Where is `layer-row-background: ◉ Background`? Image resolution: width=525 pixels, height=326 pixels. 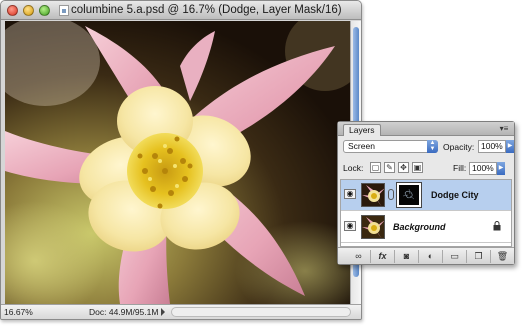
layer-row-background: ◉ Background is located at coordinates (426, 227).